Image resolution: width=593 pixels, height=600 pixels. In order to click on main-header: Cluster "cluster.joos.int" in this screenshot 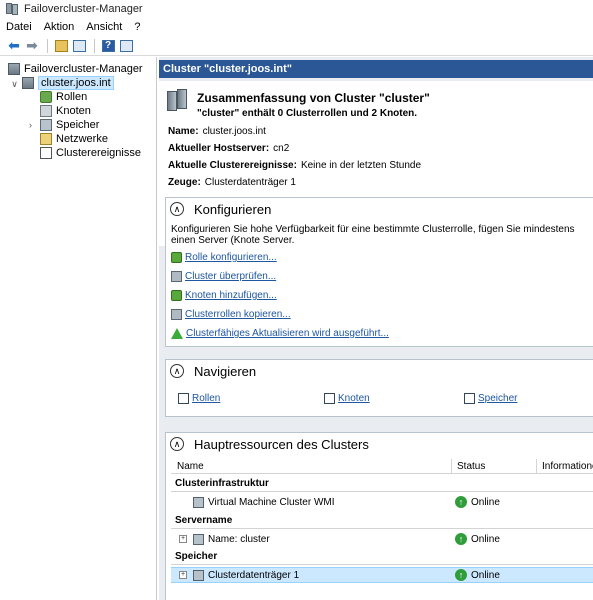, I will do `click(376, 69)`.